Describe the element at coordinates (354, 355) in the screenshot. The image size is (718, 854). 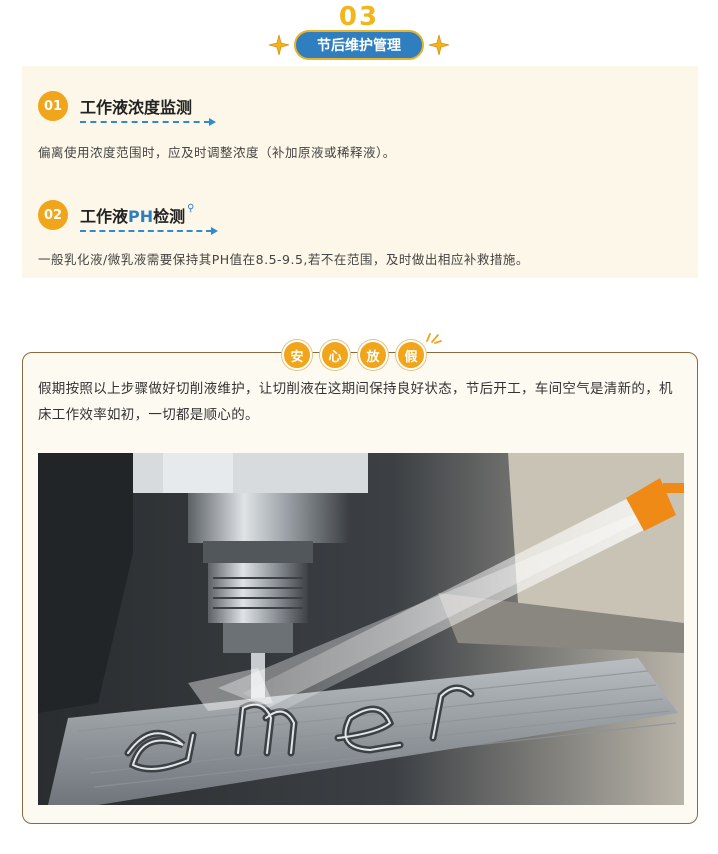
I see `holiday-title: 安 心 放 假` at that location.